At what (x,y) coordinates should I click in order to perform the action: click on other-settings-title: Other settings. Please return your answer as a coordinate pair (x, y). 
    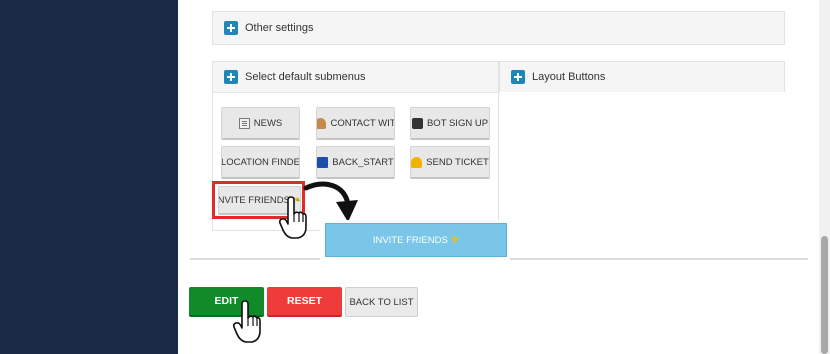
    Looking at the image, I should click on (279, 28).